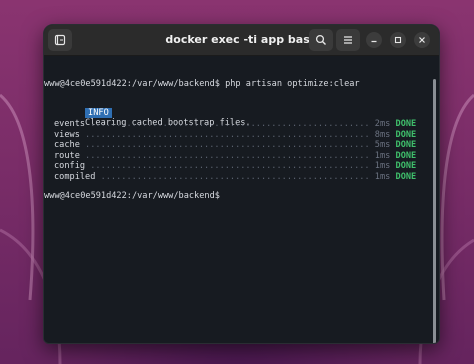  Describe the element at coordinates (67, 134) in the screenshot. I see `task-name: views` at that location.